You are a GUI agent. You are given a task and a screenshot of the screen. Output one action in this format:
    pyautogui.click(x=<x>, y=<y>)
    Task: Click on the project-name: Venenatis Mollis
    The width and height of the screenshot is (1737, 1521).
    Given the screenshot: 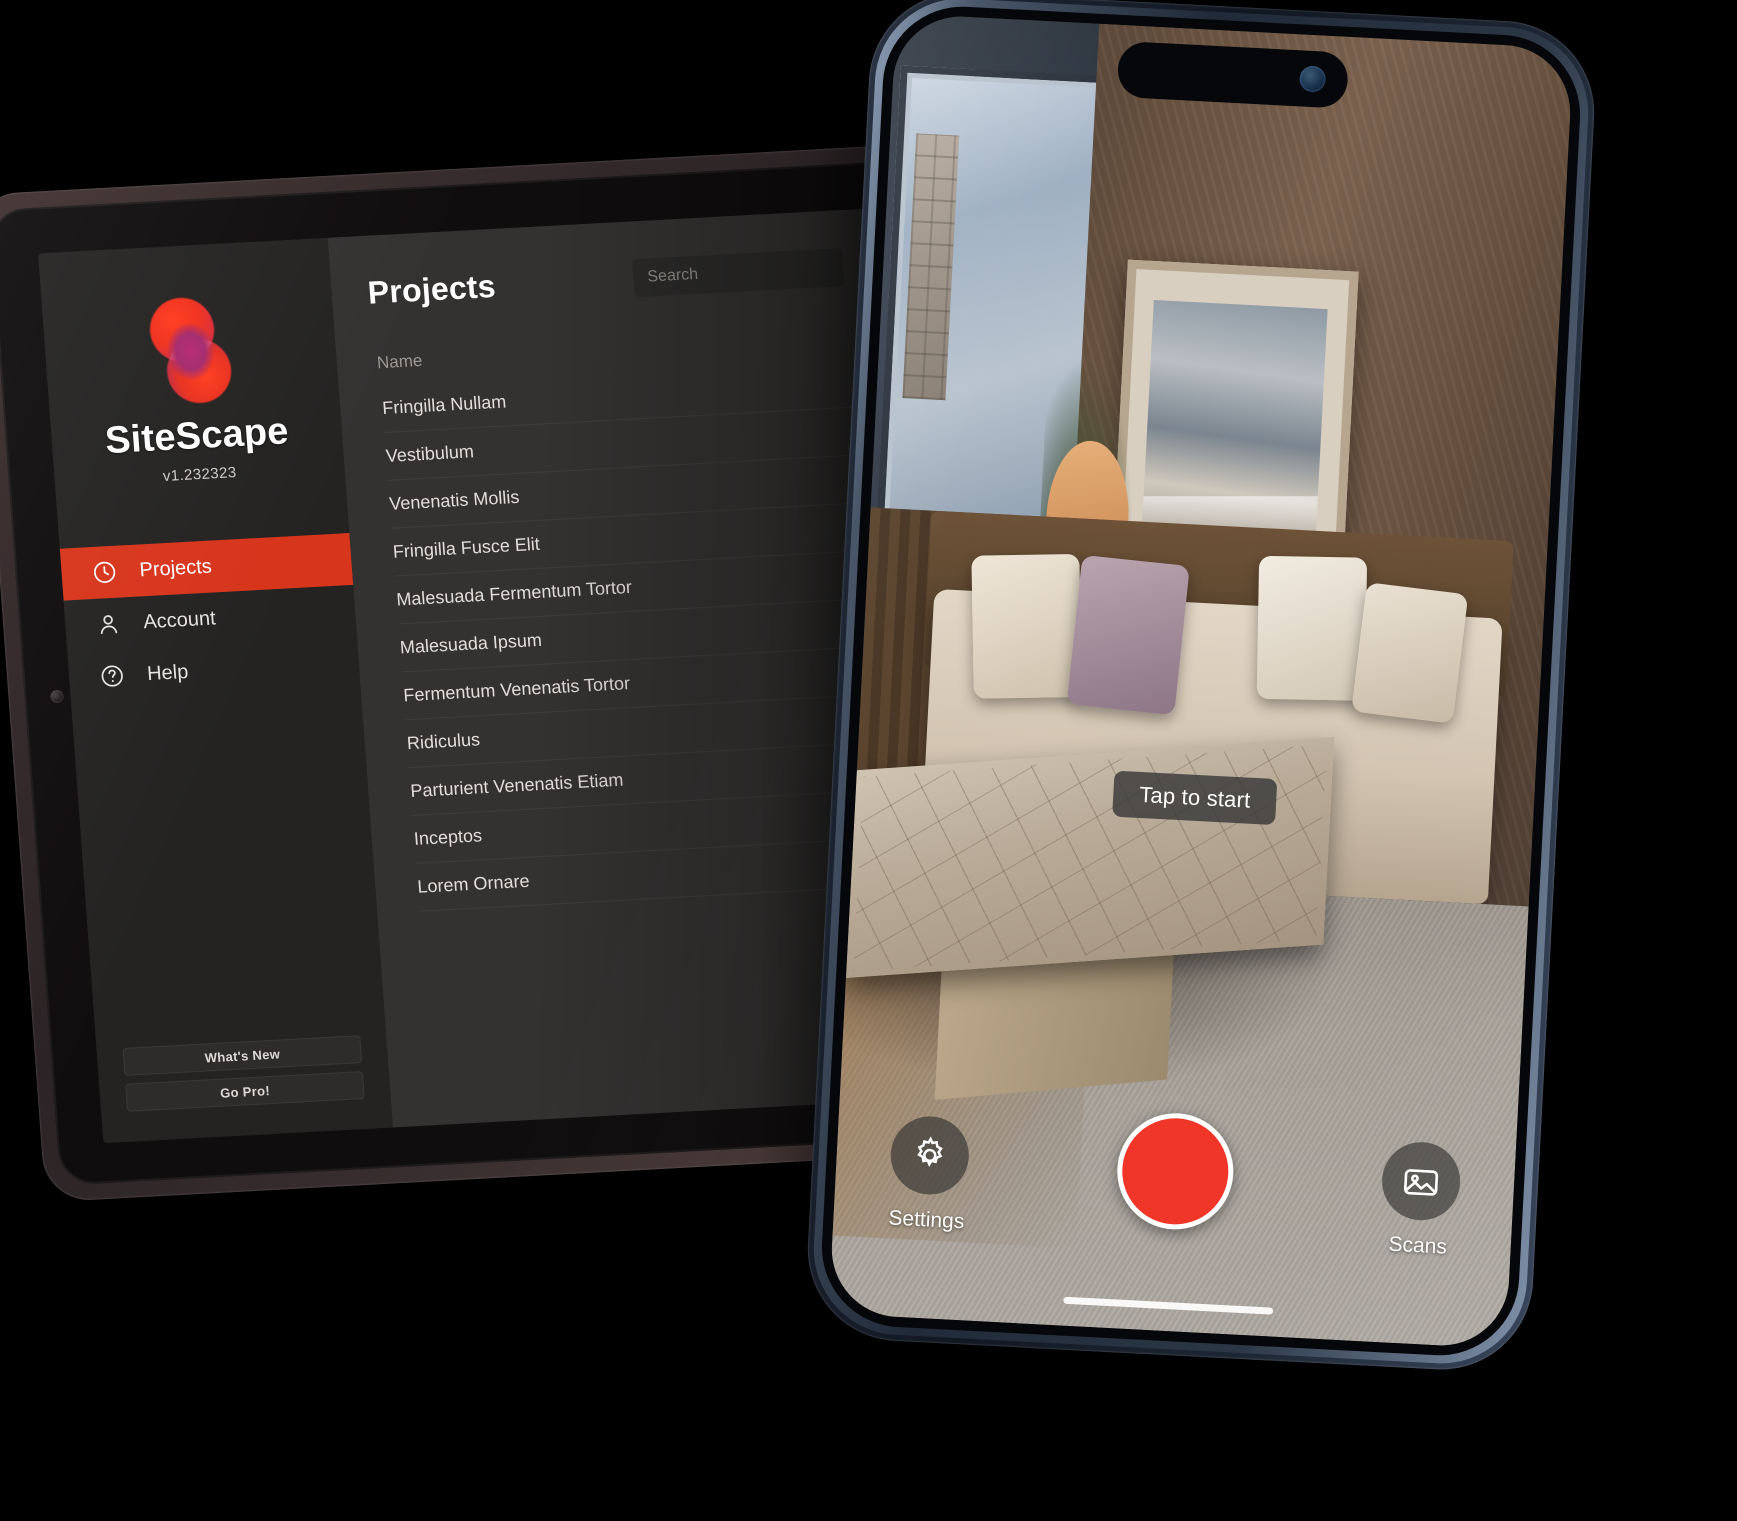 What is the action you would take?
    pyautogui.click(x=454, y=500)
    